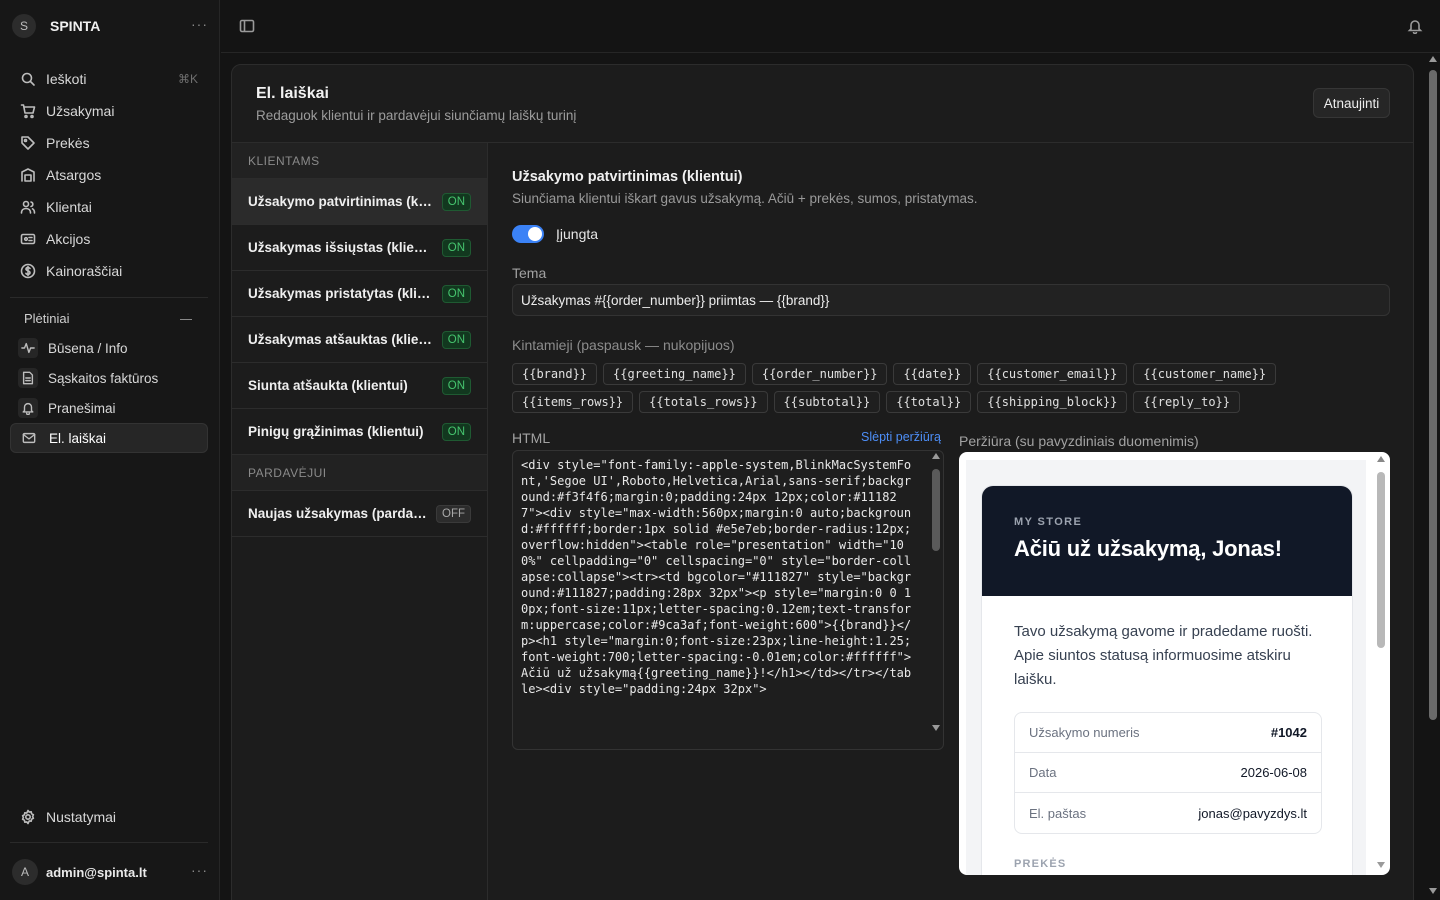 Image resolution: width=1440 pixels, height=900 pixels. What do you see at coordinates (340, 247) in the screenshot?
I see `template-name: Užsakymas išsiųstas (klientui)` at bounding box center [340, 247].